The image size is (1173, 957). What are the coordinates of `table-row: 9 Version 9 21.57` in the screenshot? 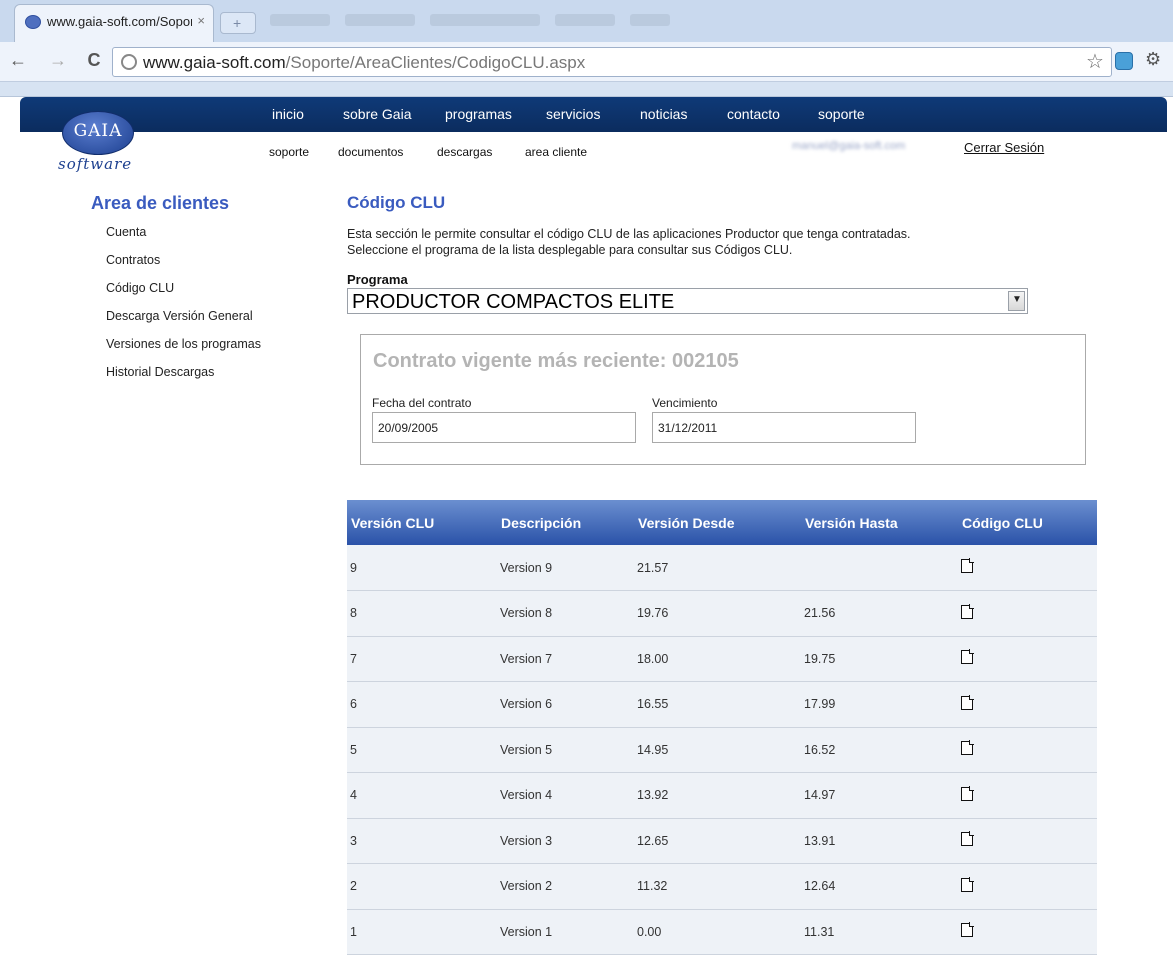 It's located at (722, 568).